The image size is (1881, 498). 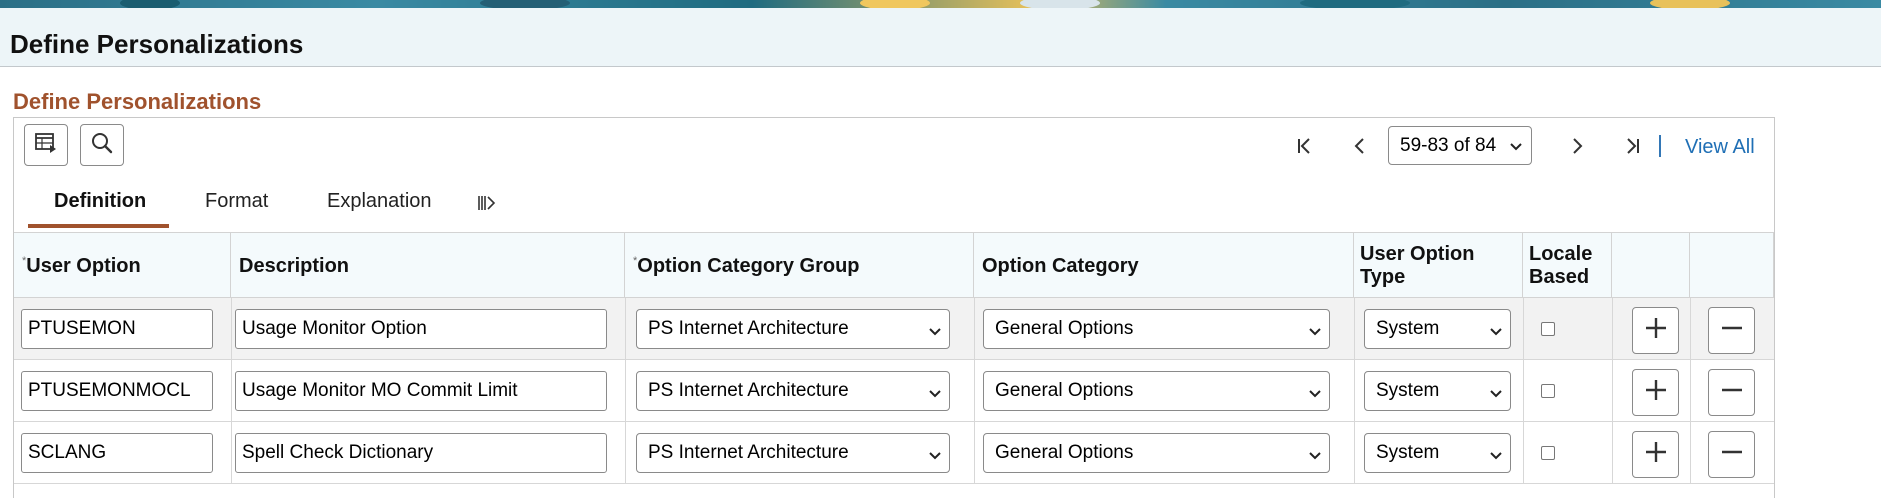 What do you see at coordinates (379, 201) in the screenshot?
I see `tab-explanation: Explanation` at bounding box center [379, 201].